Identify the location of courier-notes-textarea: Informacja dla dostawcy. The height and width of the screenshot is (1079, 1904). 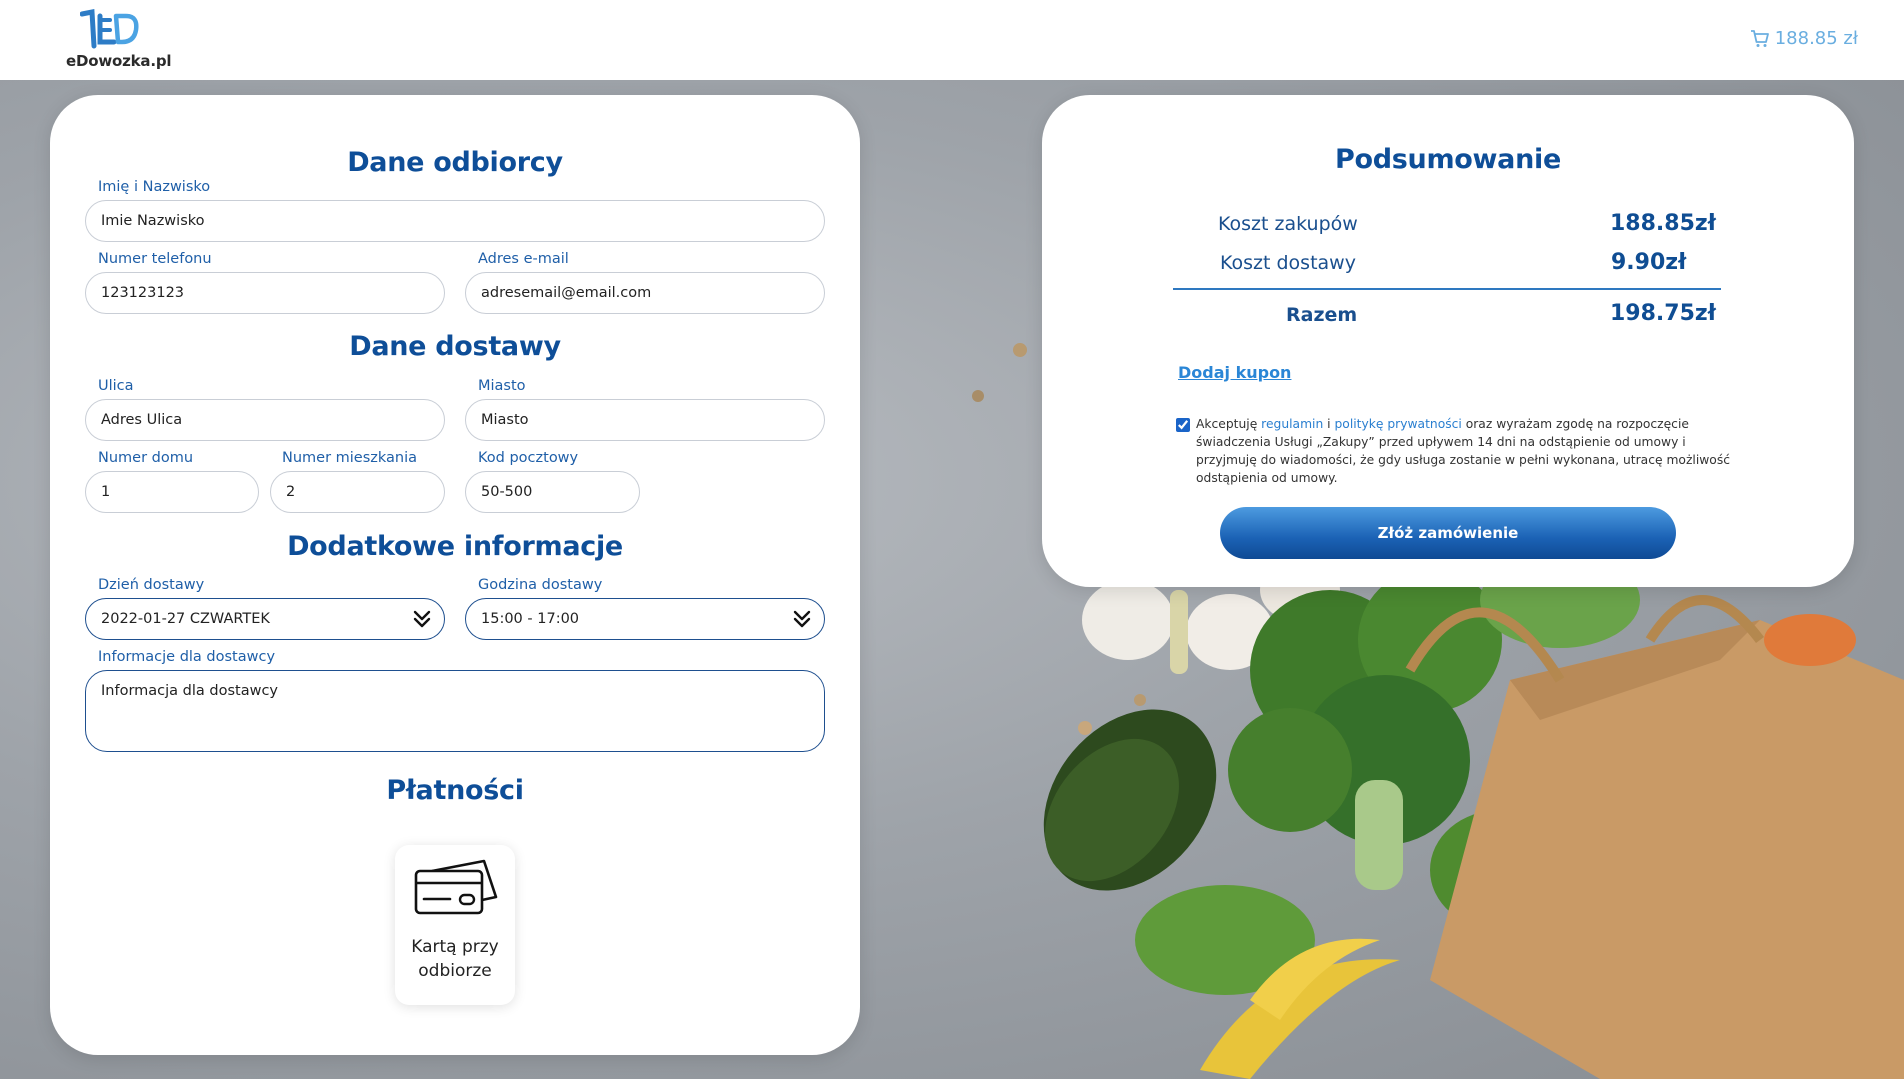
(455, 711).